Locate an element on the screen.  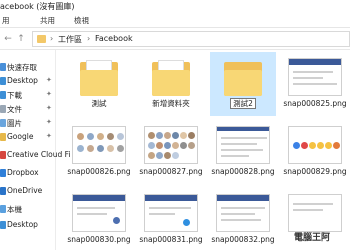
image-file-item: snap000829.png is located at coordinates (315, 152).